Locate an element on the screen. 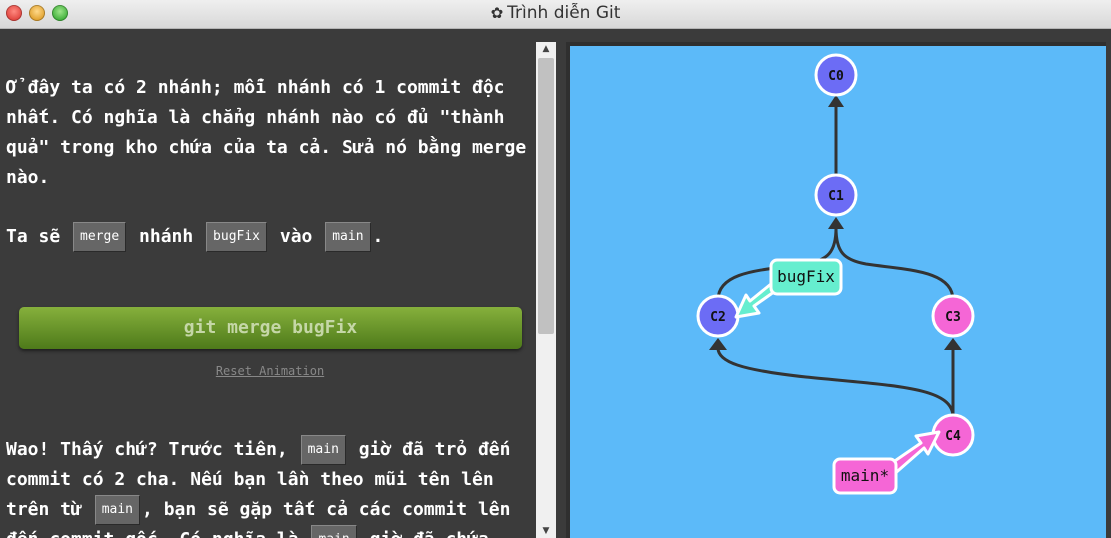  branch-bugfix-label: bugFix is located at coordinates (806, 276).